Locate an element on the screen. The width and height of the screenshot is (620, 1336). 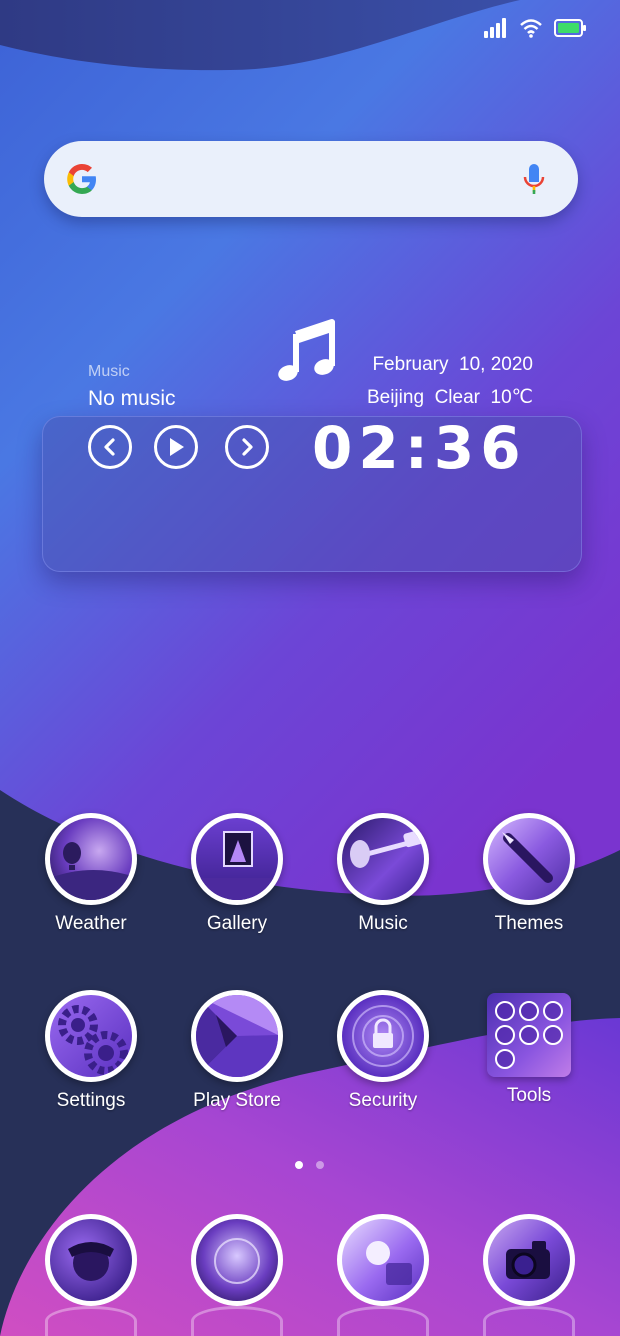
signal-bars-icon is located at coordinates (495, 28).